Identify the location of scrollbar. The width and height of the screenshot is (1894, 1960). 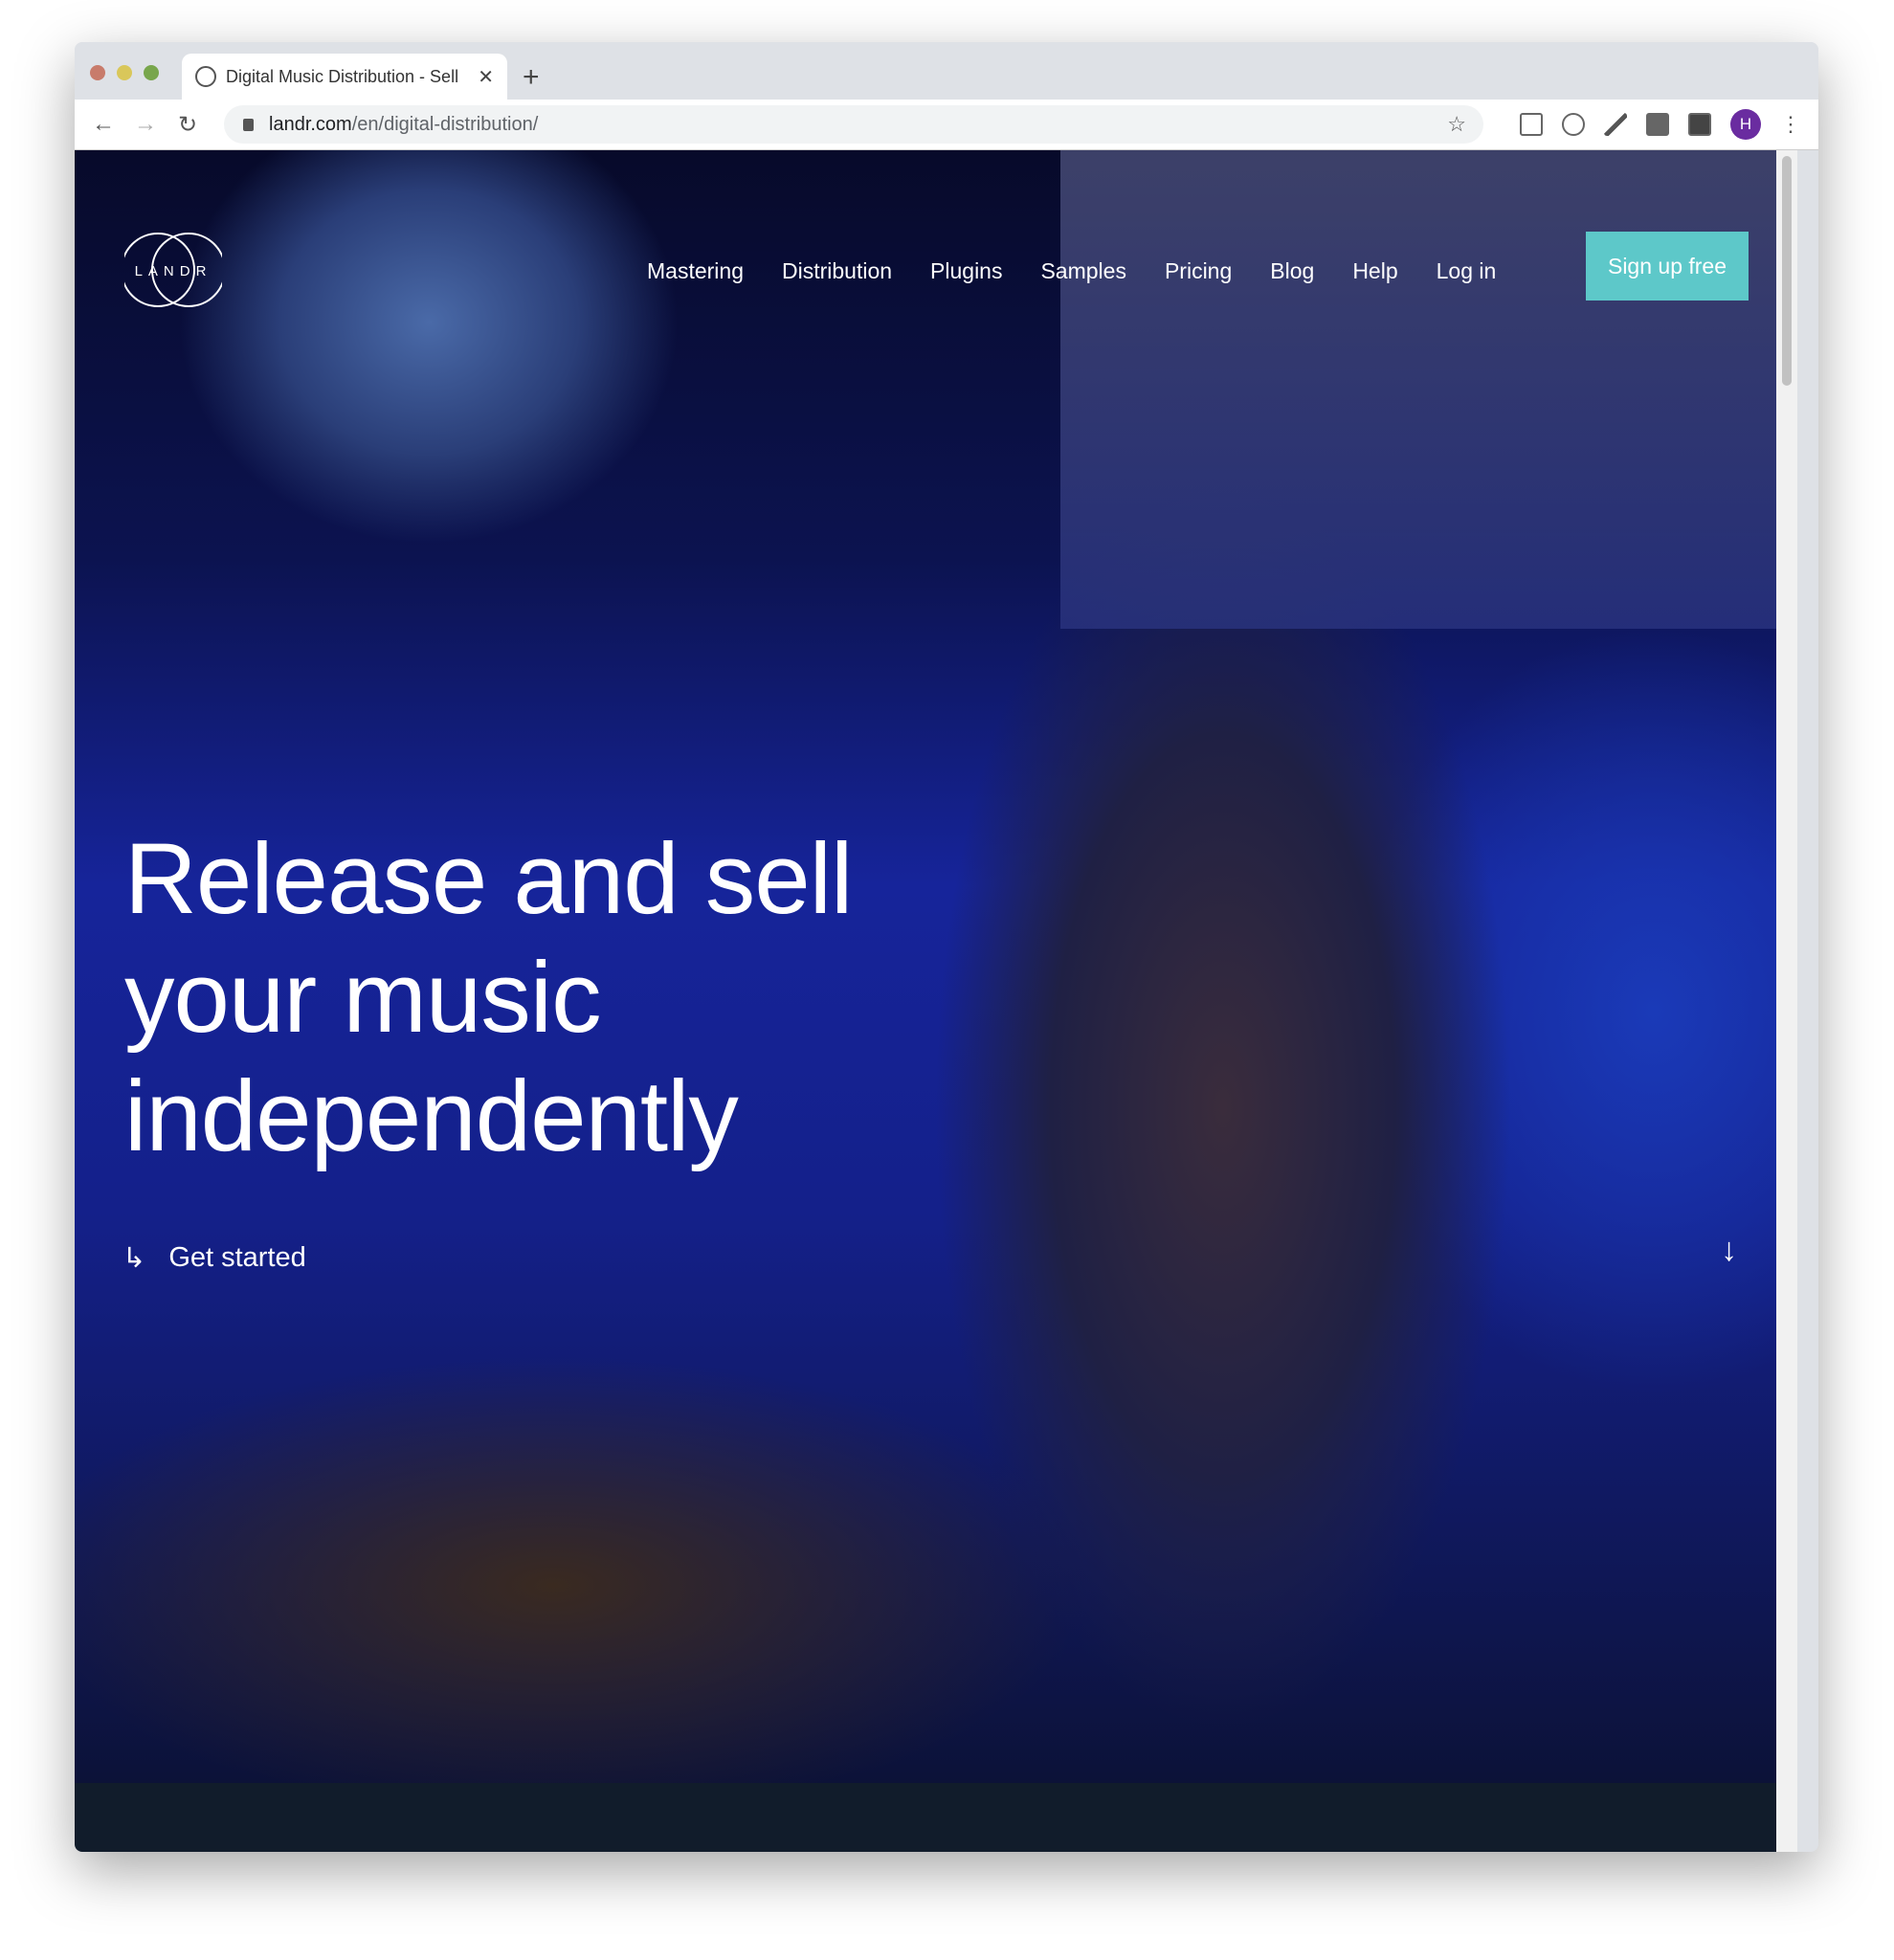
(1787, 1001).